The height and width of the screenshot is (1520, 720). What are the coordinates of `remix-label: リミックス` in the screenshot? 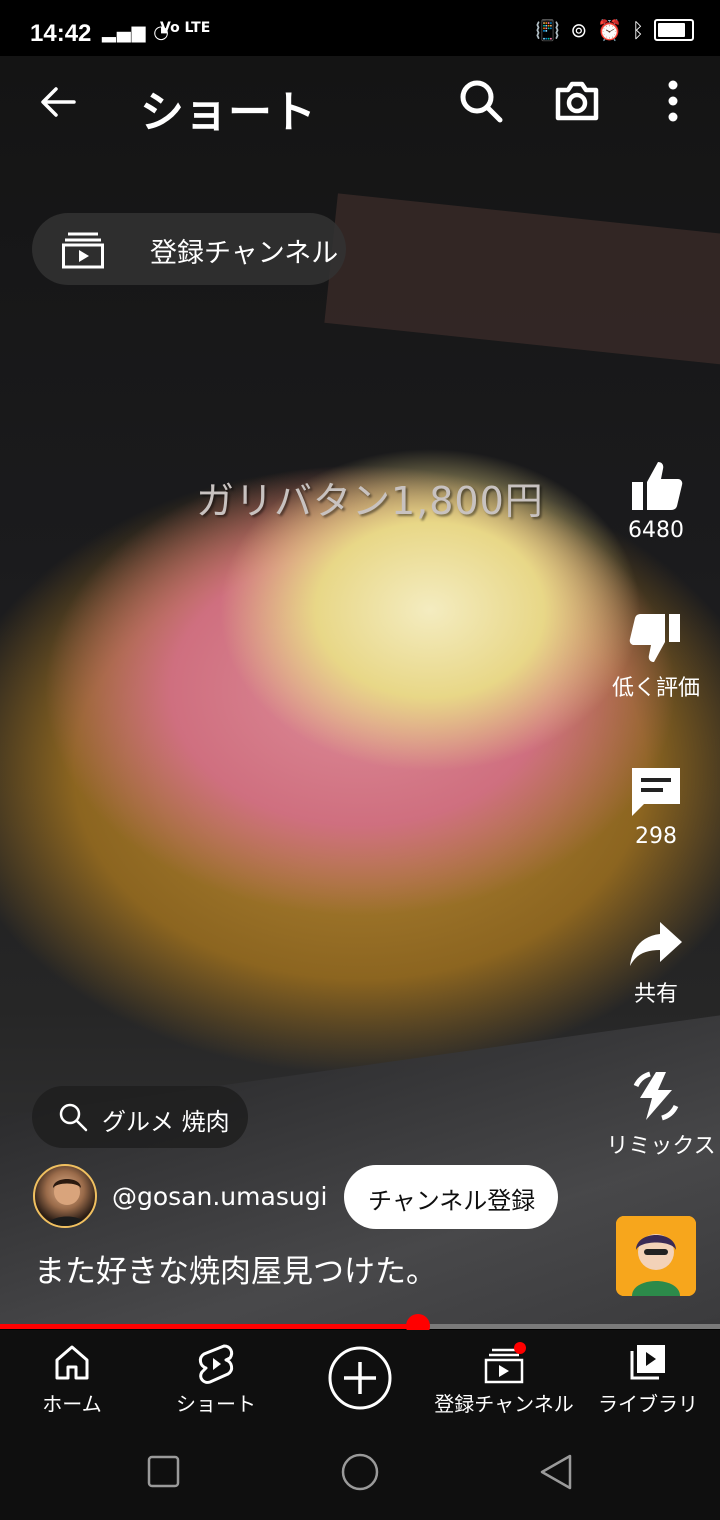 It's located at (661, 1146).